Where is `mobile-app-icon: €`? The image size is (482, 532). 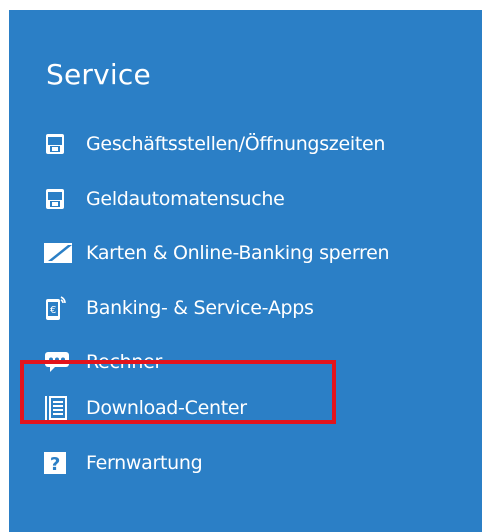 mobile-app-icon: € is located at coordinates (59, 308).